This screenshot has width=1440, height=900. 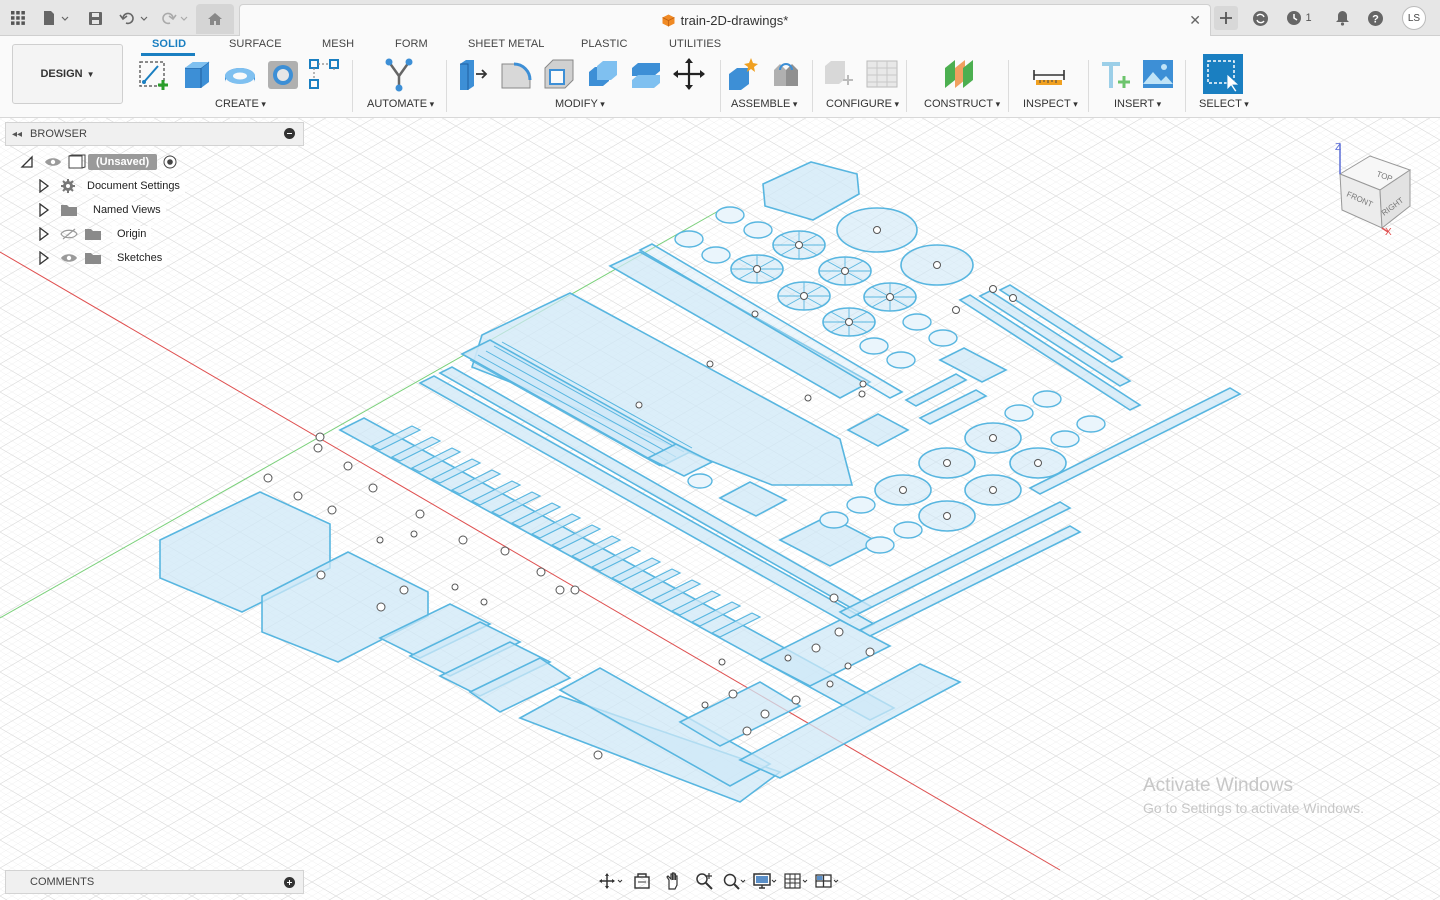 I want to click on measure-icon, so click(x=1049, y=74).